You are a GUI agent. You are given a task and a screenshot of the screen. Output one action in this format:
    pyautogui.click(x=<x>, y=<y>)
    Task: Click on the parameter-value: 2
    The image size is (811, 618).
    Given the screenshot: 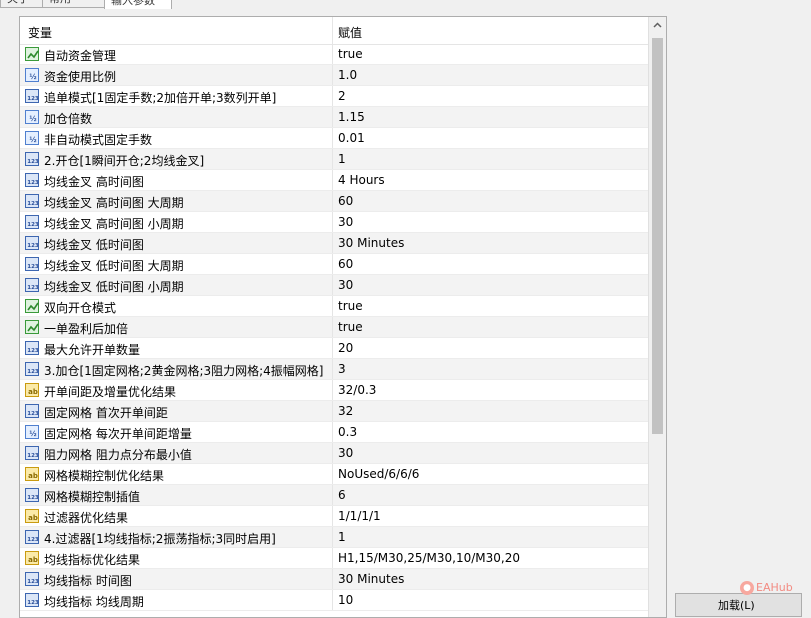 What is the action you would take?
    pyautogui.click(x=342, y=96)
    